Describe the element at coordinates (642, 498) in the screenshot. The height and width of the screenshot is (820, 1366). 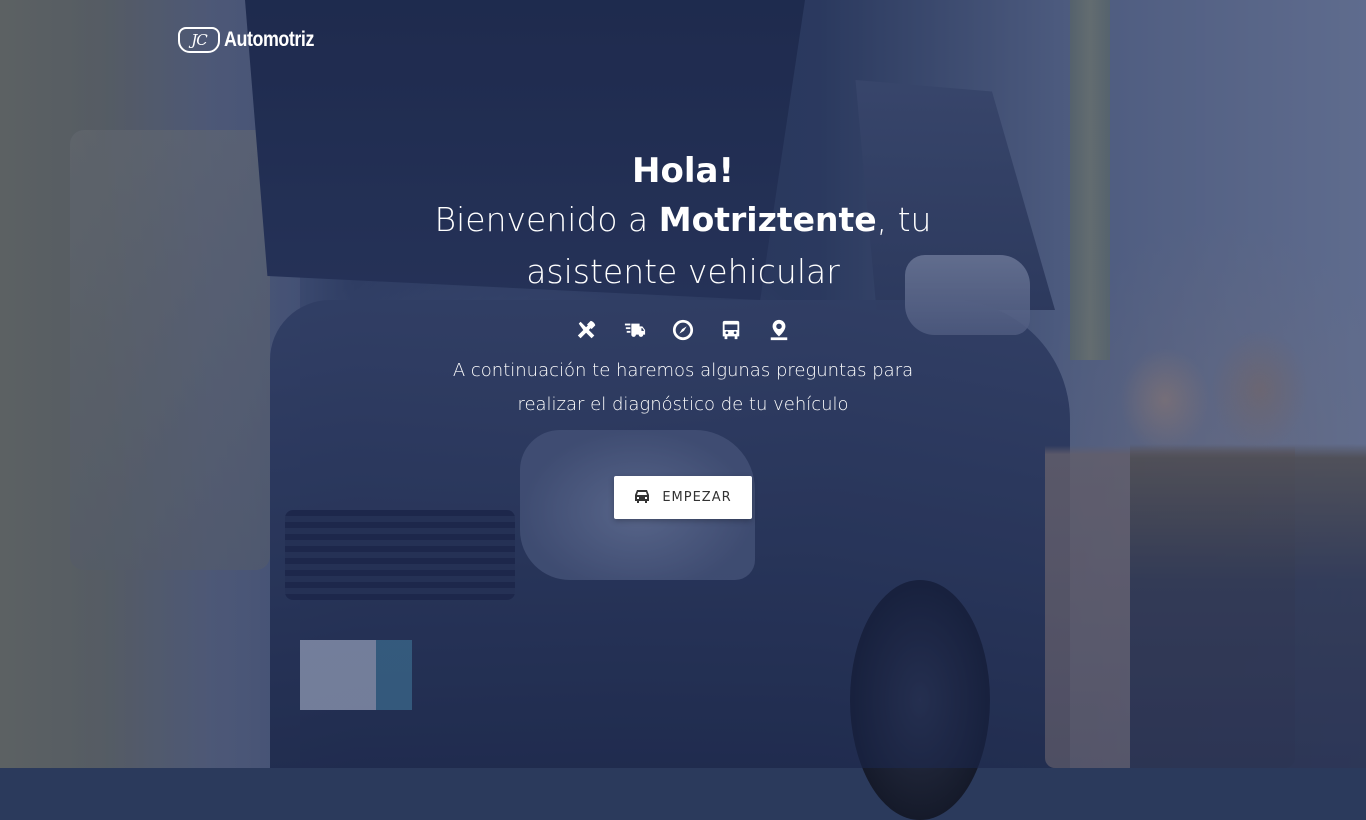
I see `car-icon` at that location.